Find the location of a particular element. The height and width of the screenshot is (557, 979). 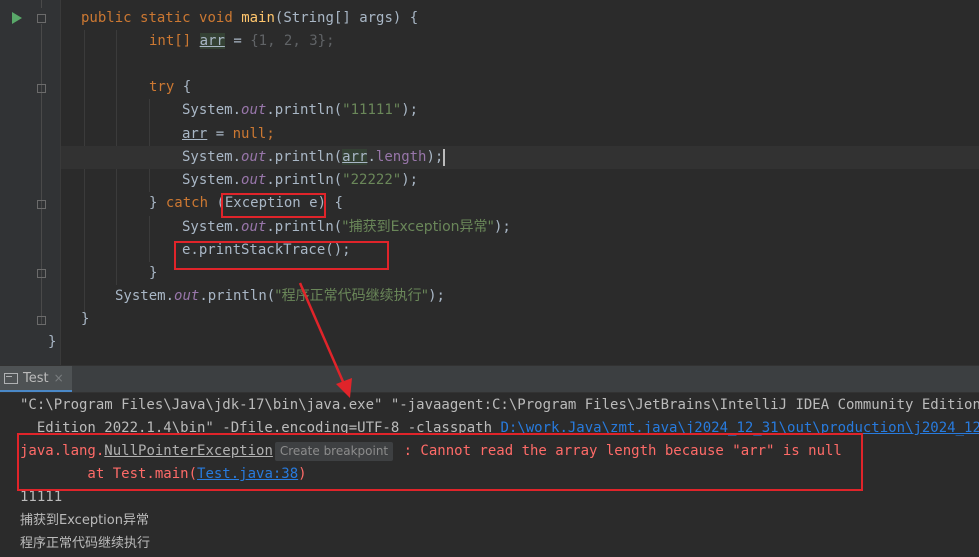

code-line-arr-decl: int[] arr = {1, 2, 3}; is located at coordinates (242, 41).